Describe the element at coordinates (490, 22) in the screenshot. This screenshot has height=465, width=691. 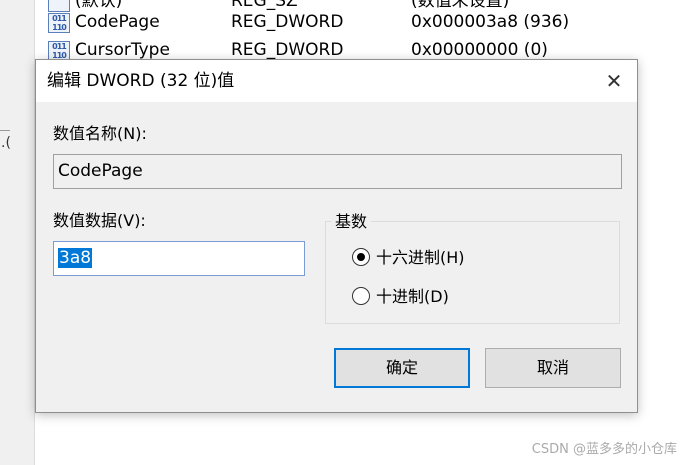
I see `value-data: 0x000003a8 (936)` at that location.